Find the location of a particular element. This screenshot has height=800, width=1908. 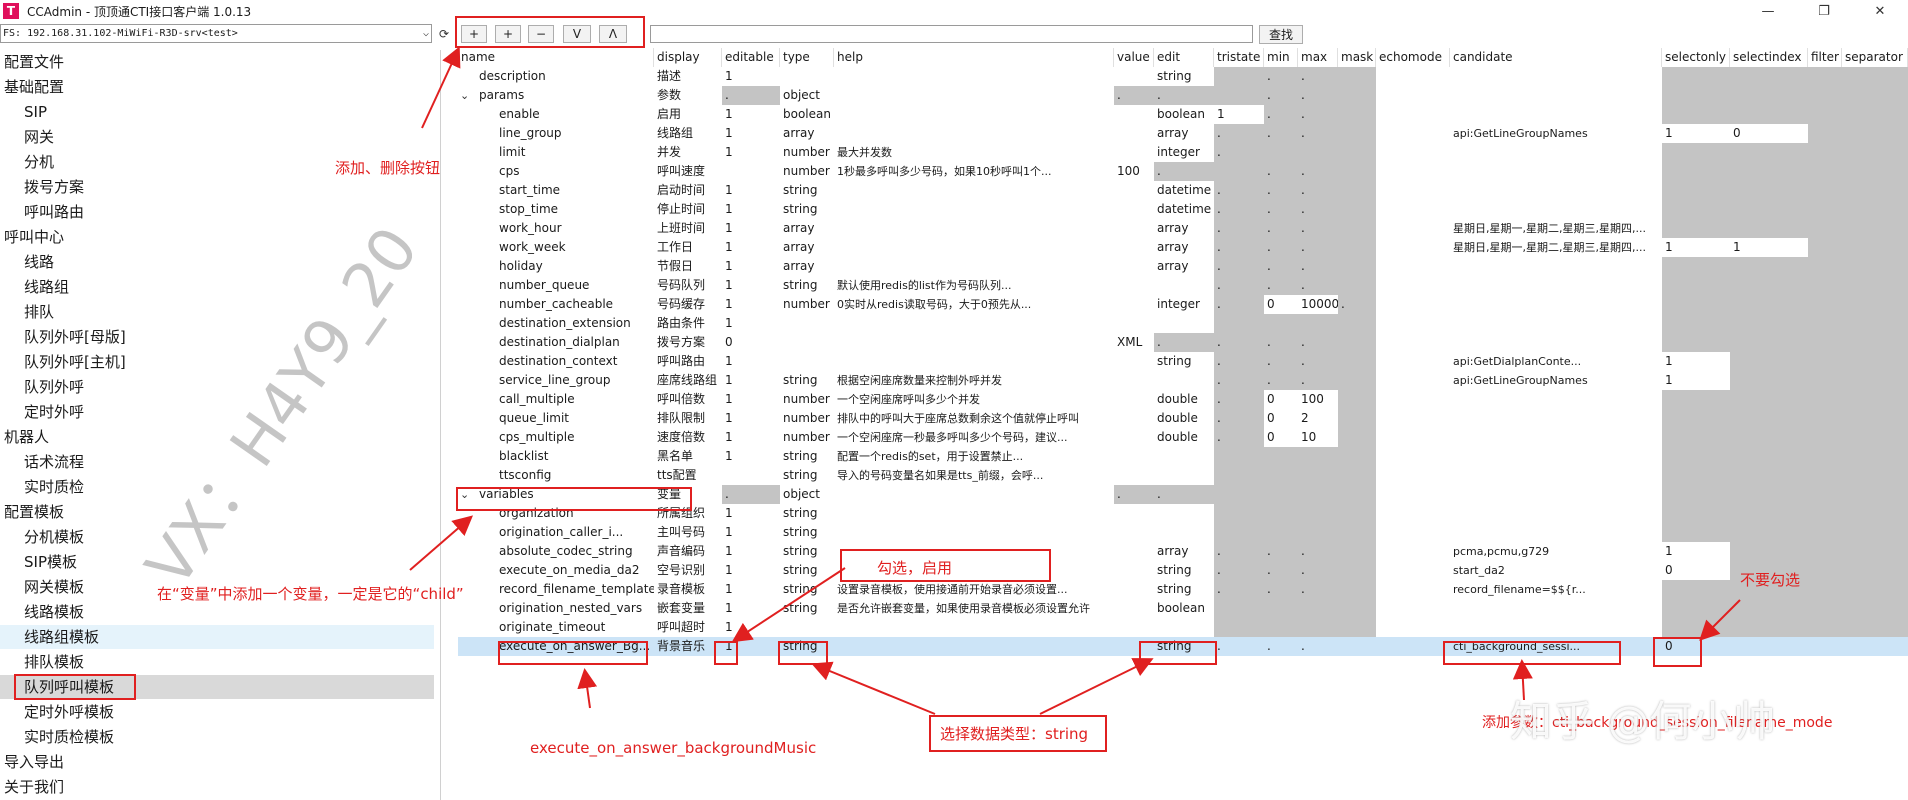

cell-min is located at coordinates (1281, 456).